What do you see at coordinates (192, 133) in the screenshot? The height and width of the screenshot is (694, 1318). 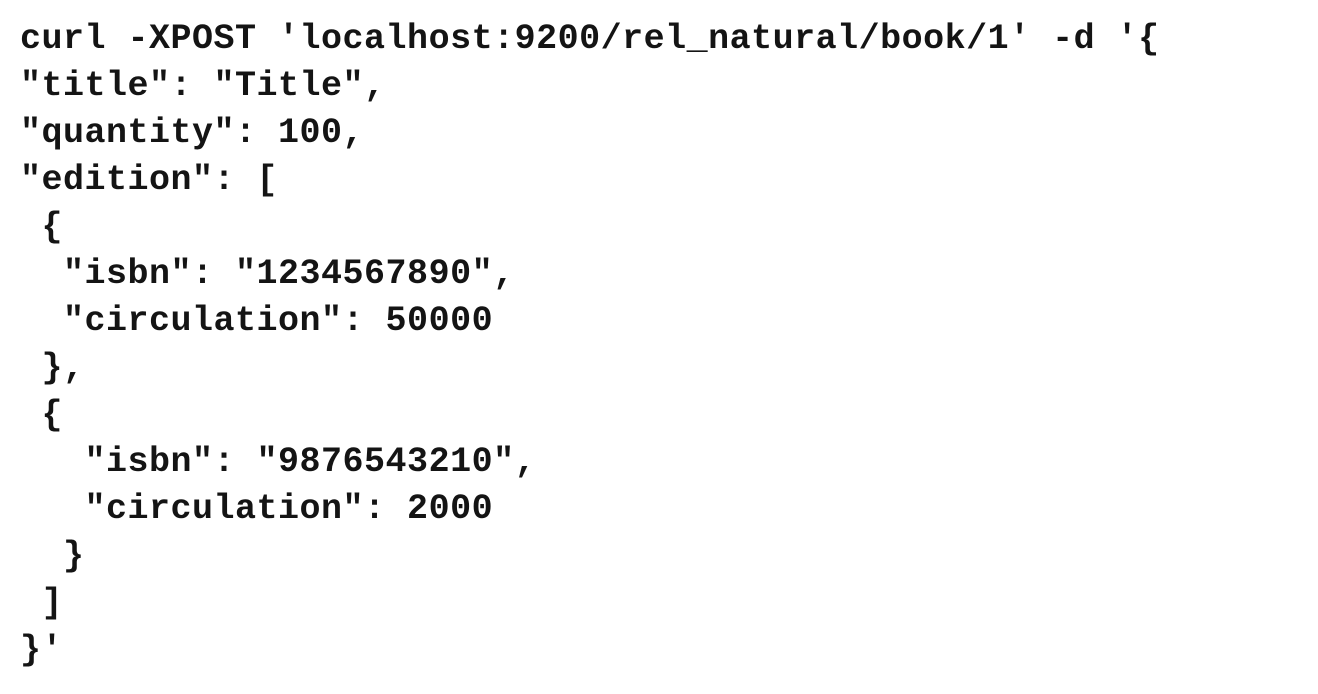 I see `code-line-3: "quantity": 100,` at bounding box center [192, 133].